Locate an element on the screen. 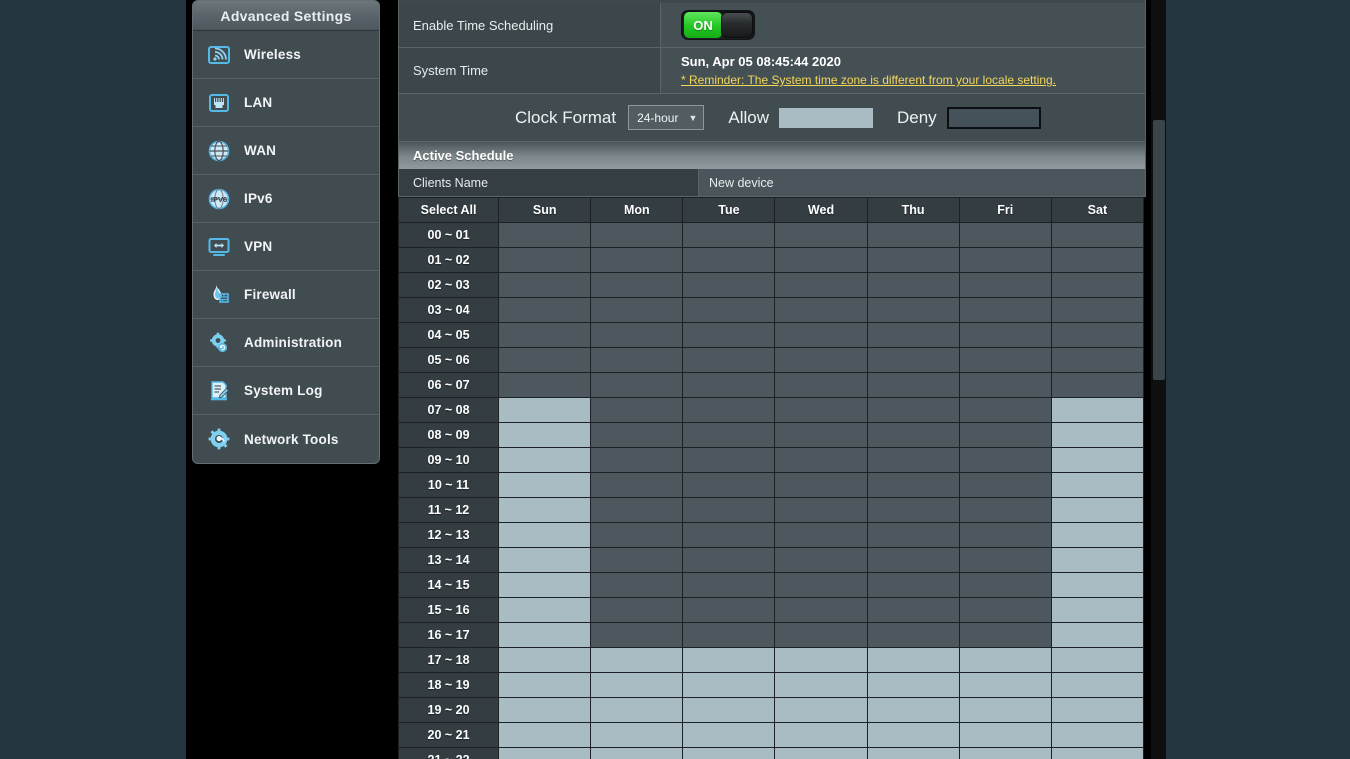 The image size is (1350, 759). schedule-row-label: 16 ~ 17 is located at coordinates (448, 635).